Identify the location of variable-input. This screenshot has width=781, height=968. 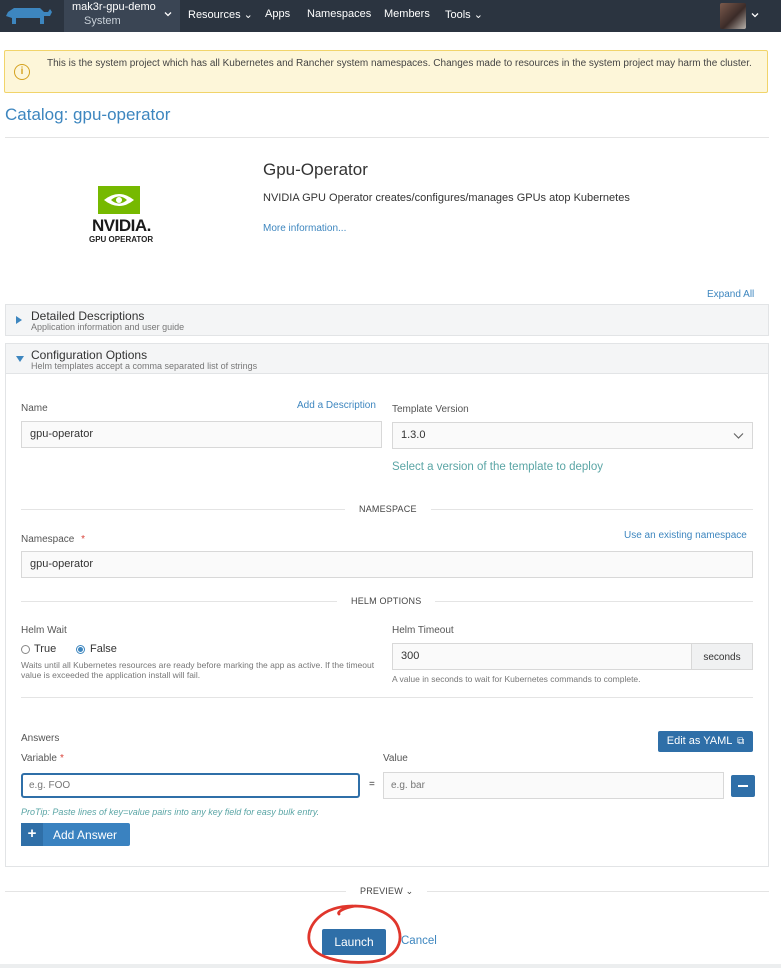
(190, 785).